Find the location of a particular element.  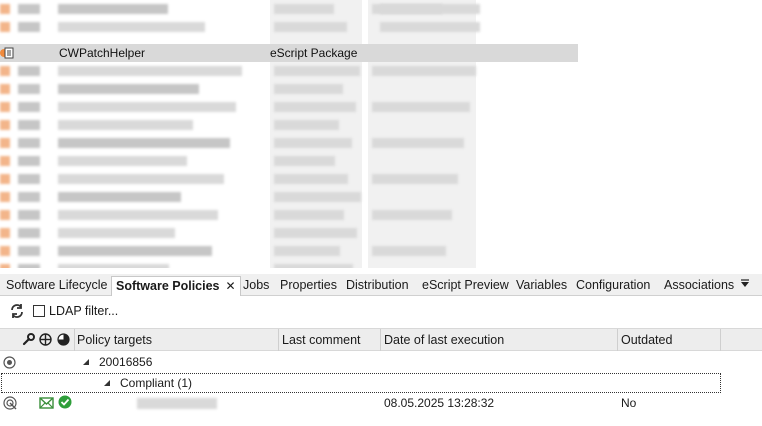

column-header-outdated: Outdated is located at coordinates (646, 340).